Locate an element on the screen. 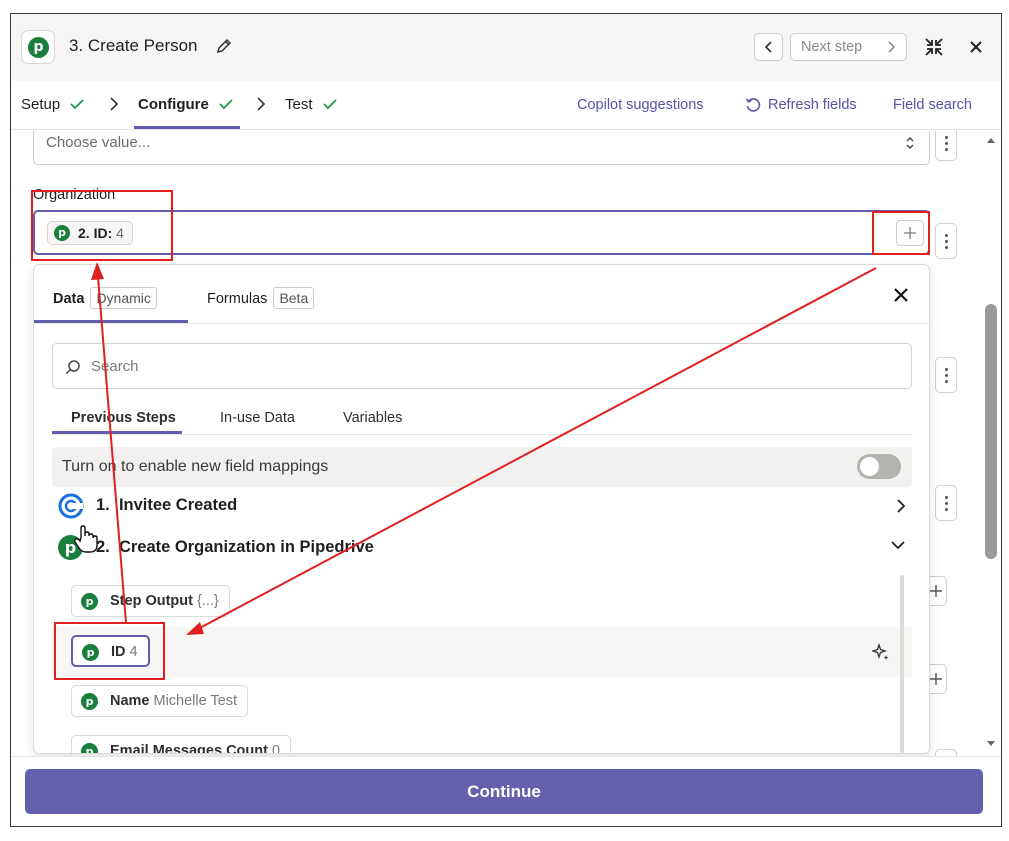  search-input: Search is located at coordinates (482, 366).